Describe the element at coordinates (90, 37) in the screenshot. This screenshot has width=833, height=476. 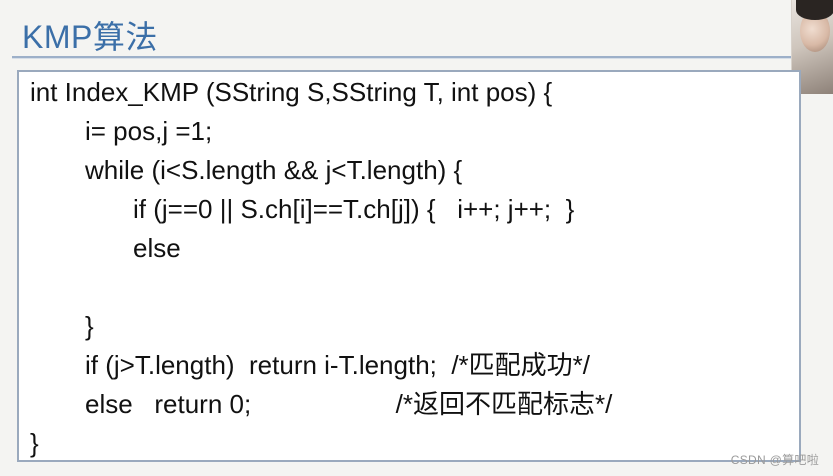
I see `slide-title: KMP算法` at that location.